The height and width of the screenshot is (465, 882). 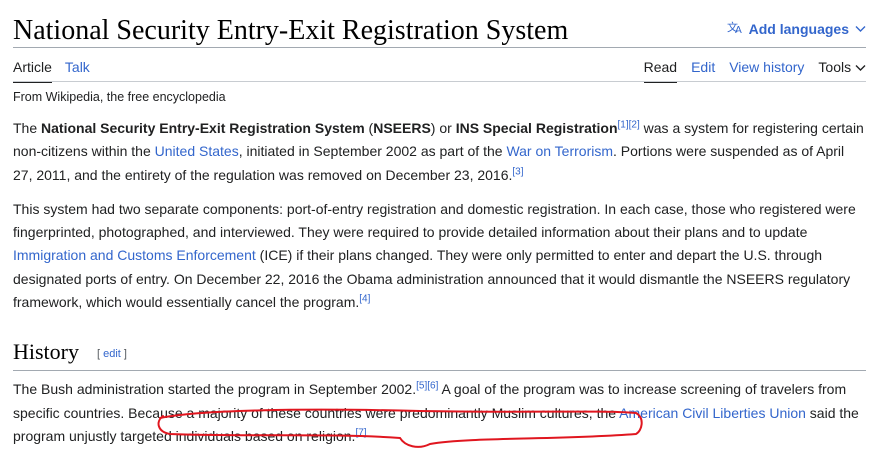 I want to click on citation-2: [2], so click(x=634, y=124).